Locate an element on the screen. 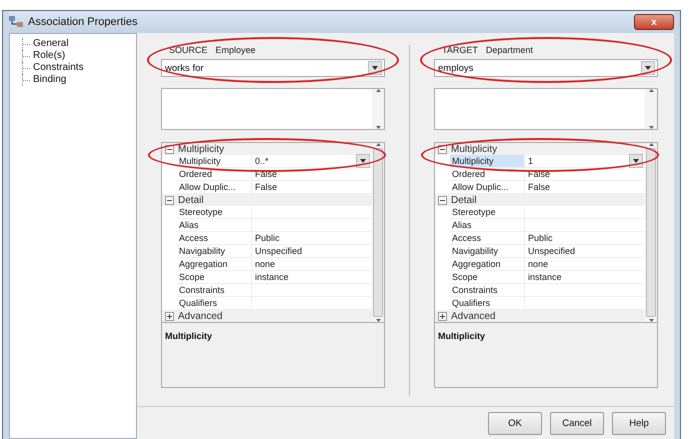 The image size is (689, 439). nav-item: Role(s) is located at coordinates (79, 56).